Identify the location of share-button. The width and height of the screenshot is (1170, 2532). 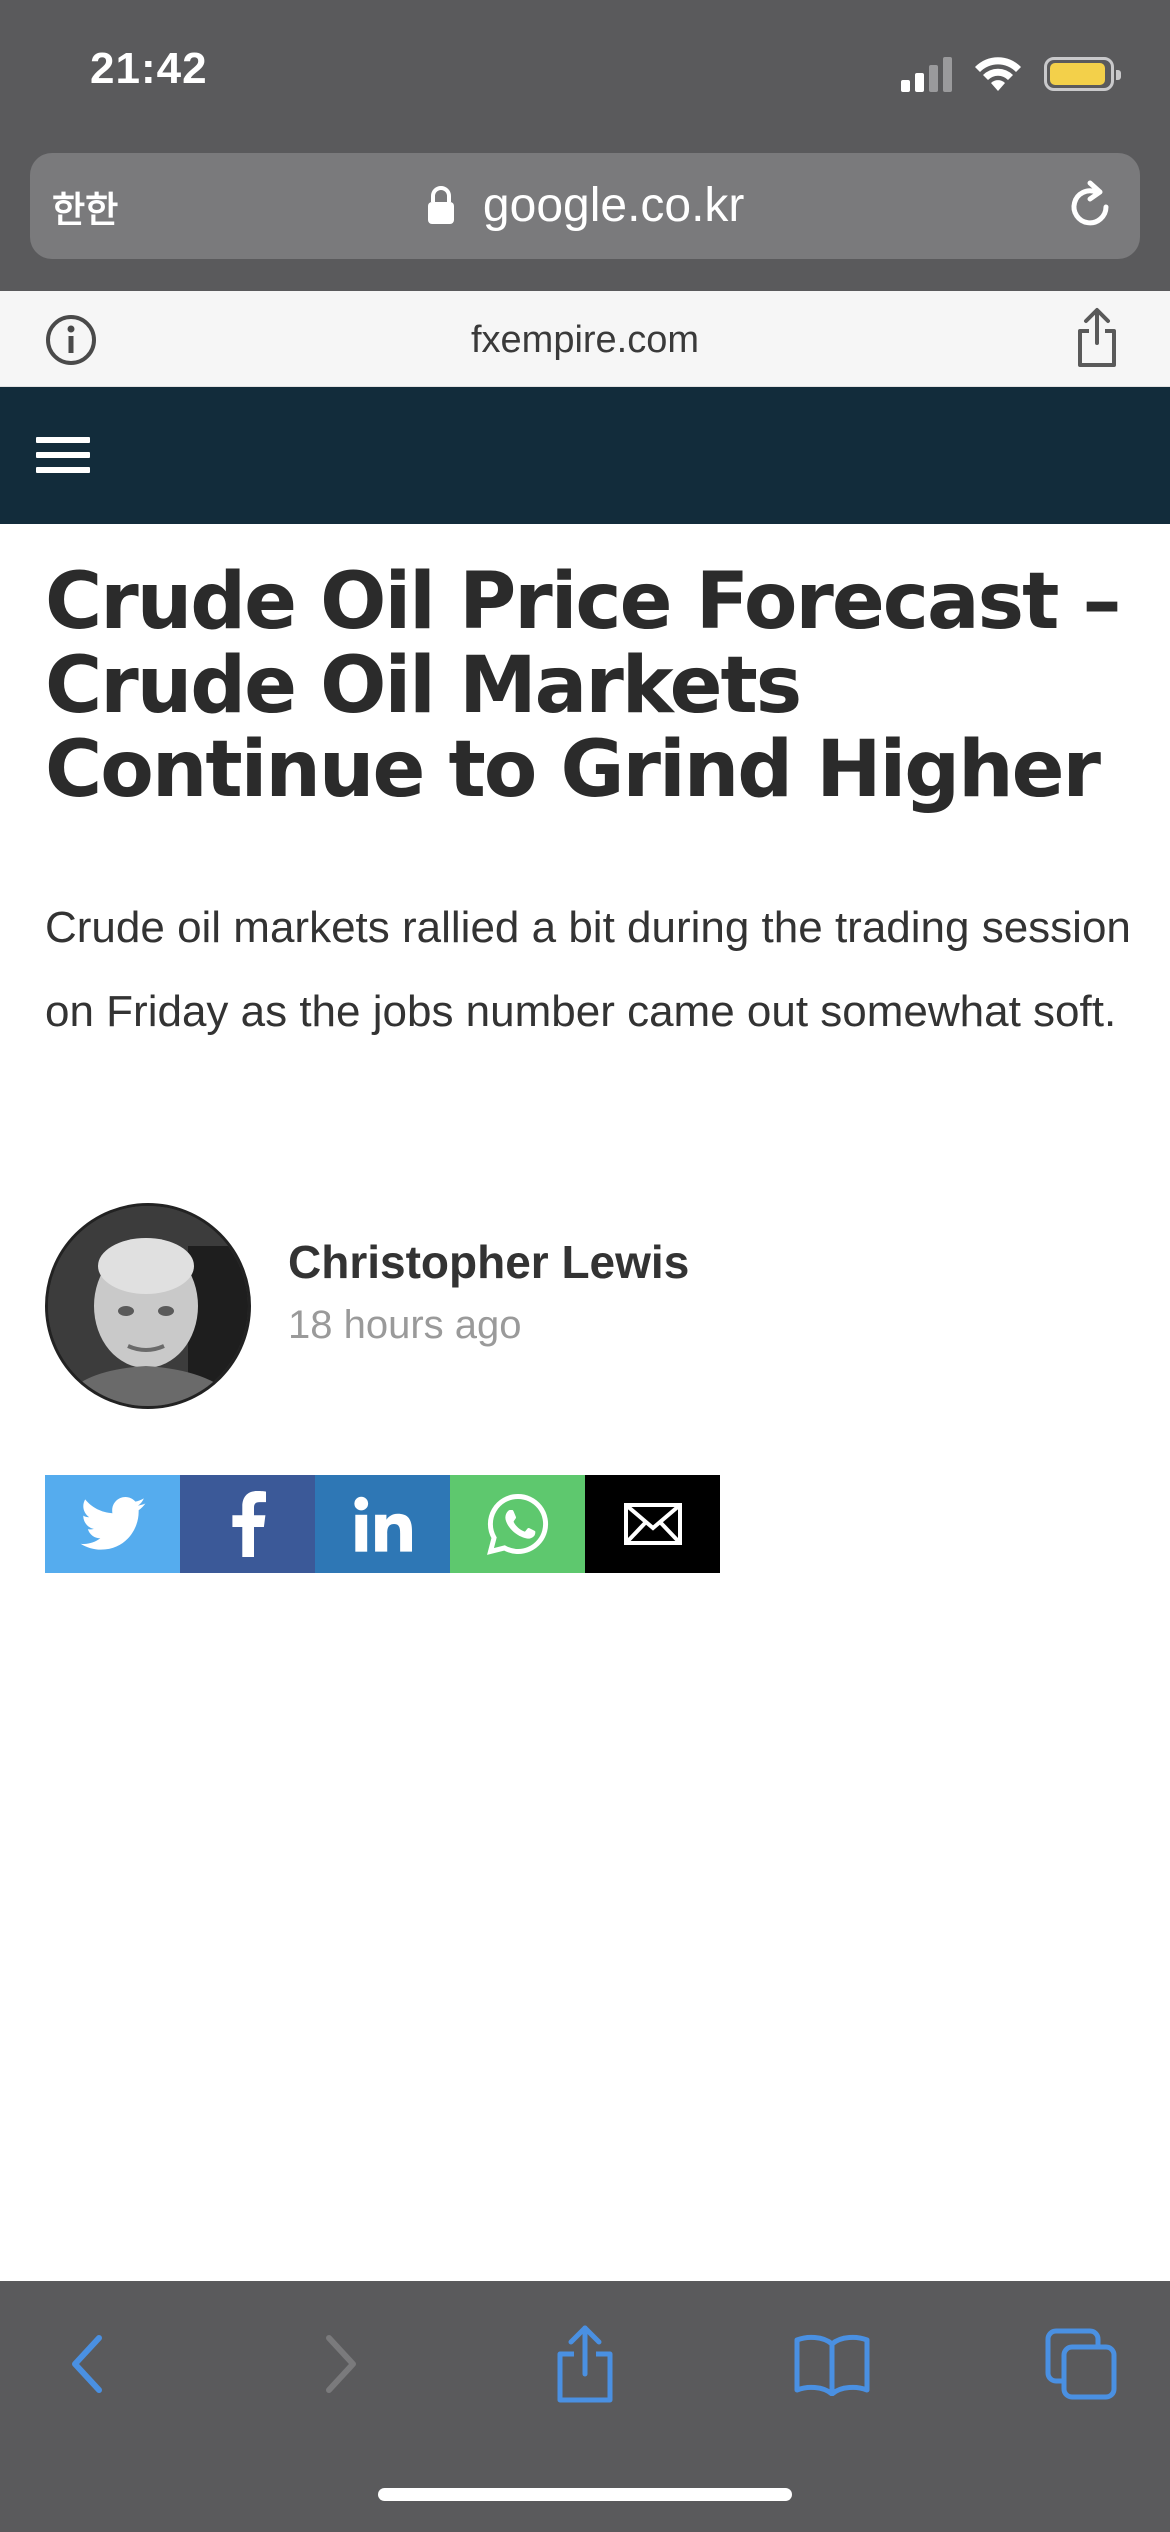
(585, 2364).